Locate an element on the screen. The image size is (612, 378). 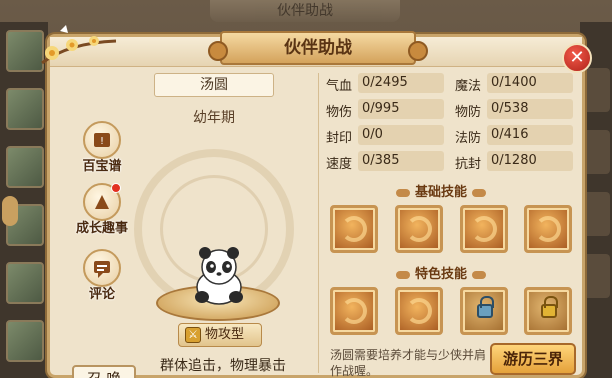
dialog-title: 伙伴助战 is located at coordinates (318, 48).